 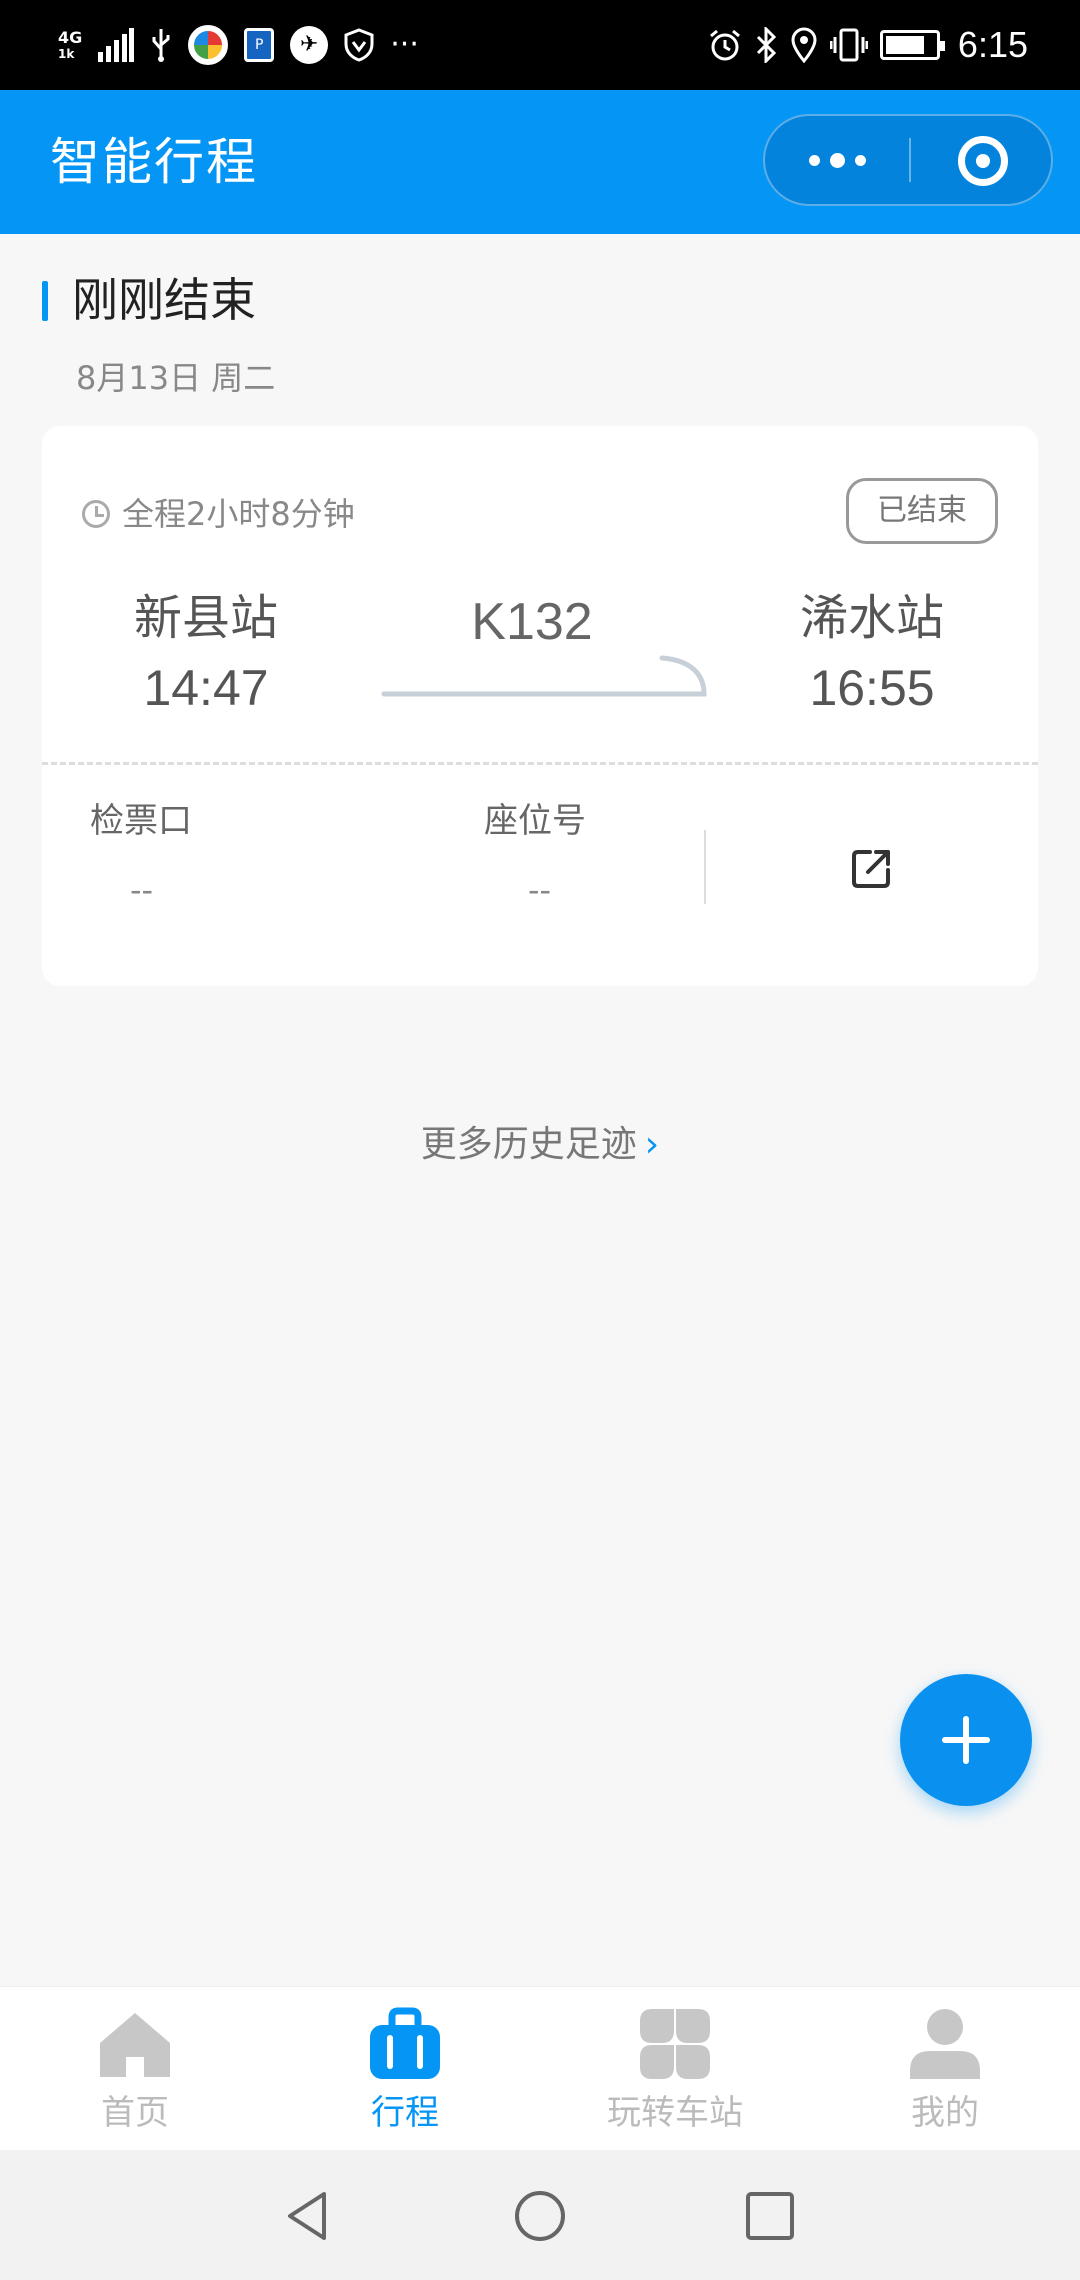 What do you see at coordinates (540, 763) in the screenshot?
I see `card-divider` at bounding box center [540, 763].